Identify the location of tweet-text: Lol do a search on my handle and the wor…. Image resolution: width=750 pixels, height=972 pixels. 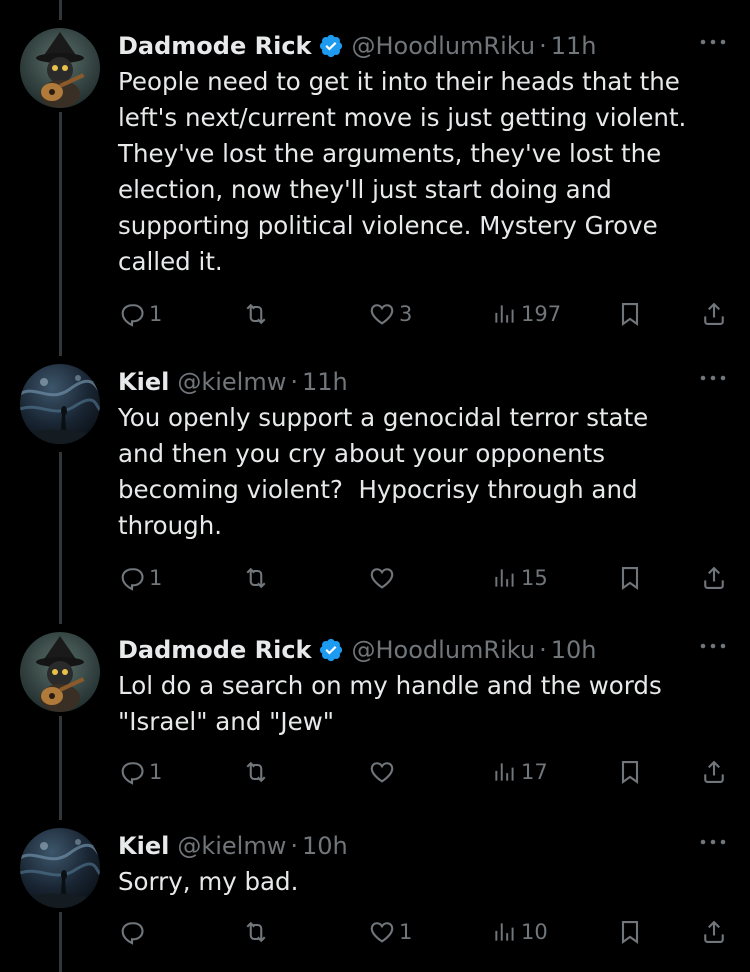
(390, 703).